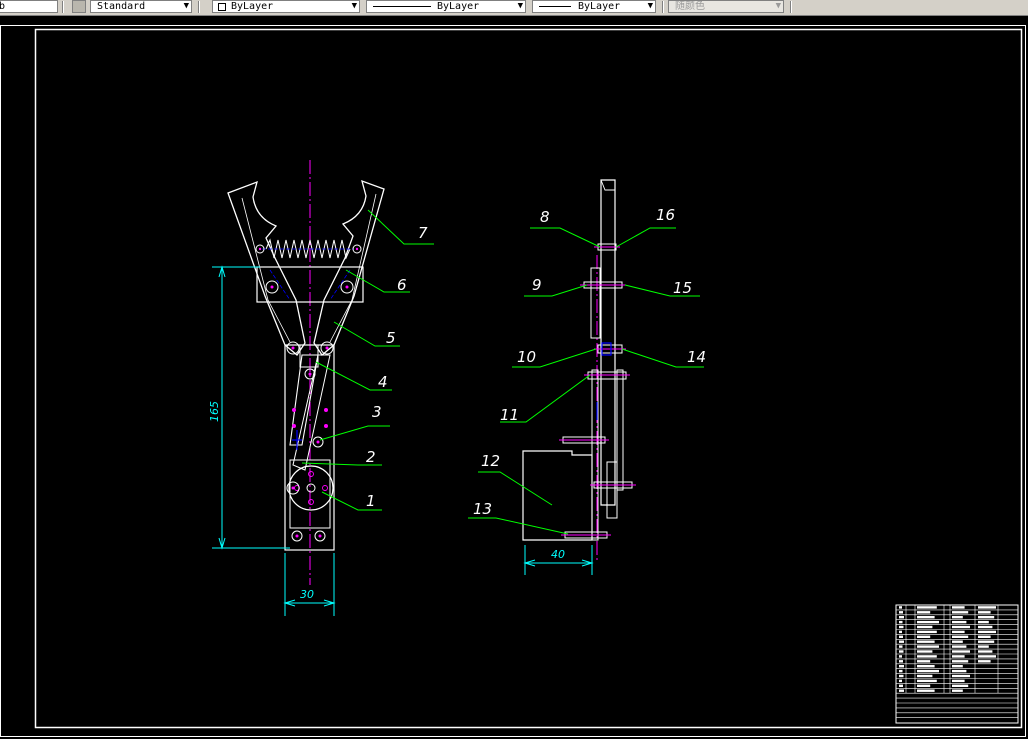 This screenshot has height=739, width=1028. What do you see at coordinates (29, 6) in the screenshot?
I see `dim-style-combo: b` at bounding box center [29, 6].